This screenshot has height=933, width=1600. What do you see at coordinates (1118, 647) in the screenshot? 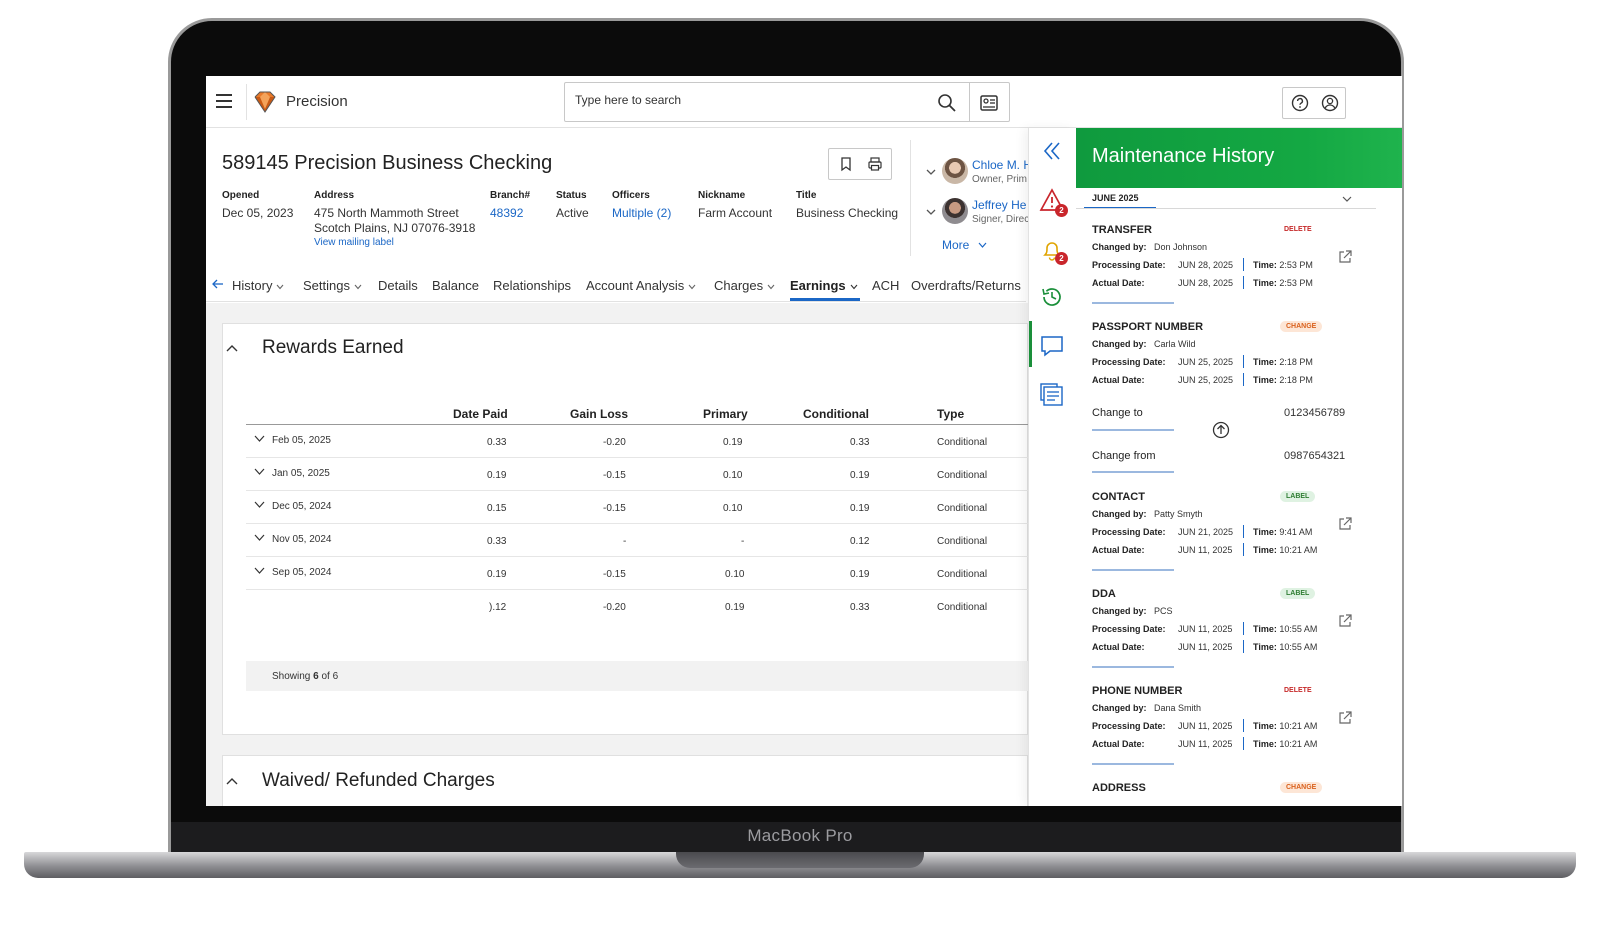
I see `label-text: Actual Date:` at bounding box center [1118, 647].